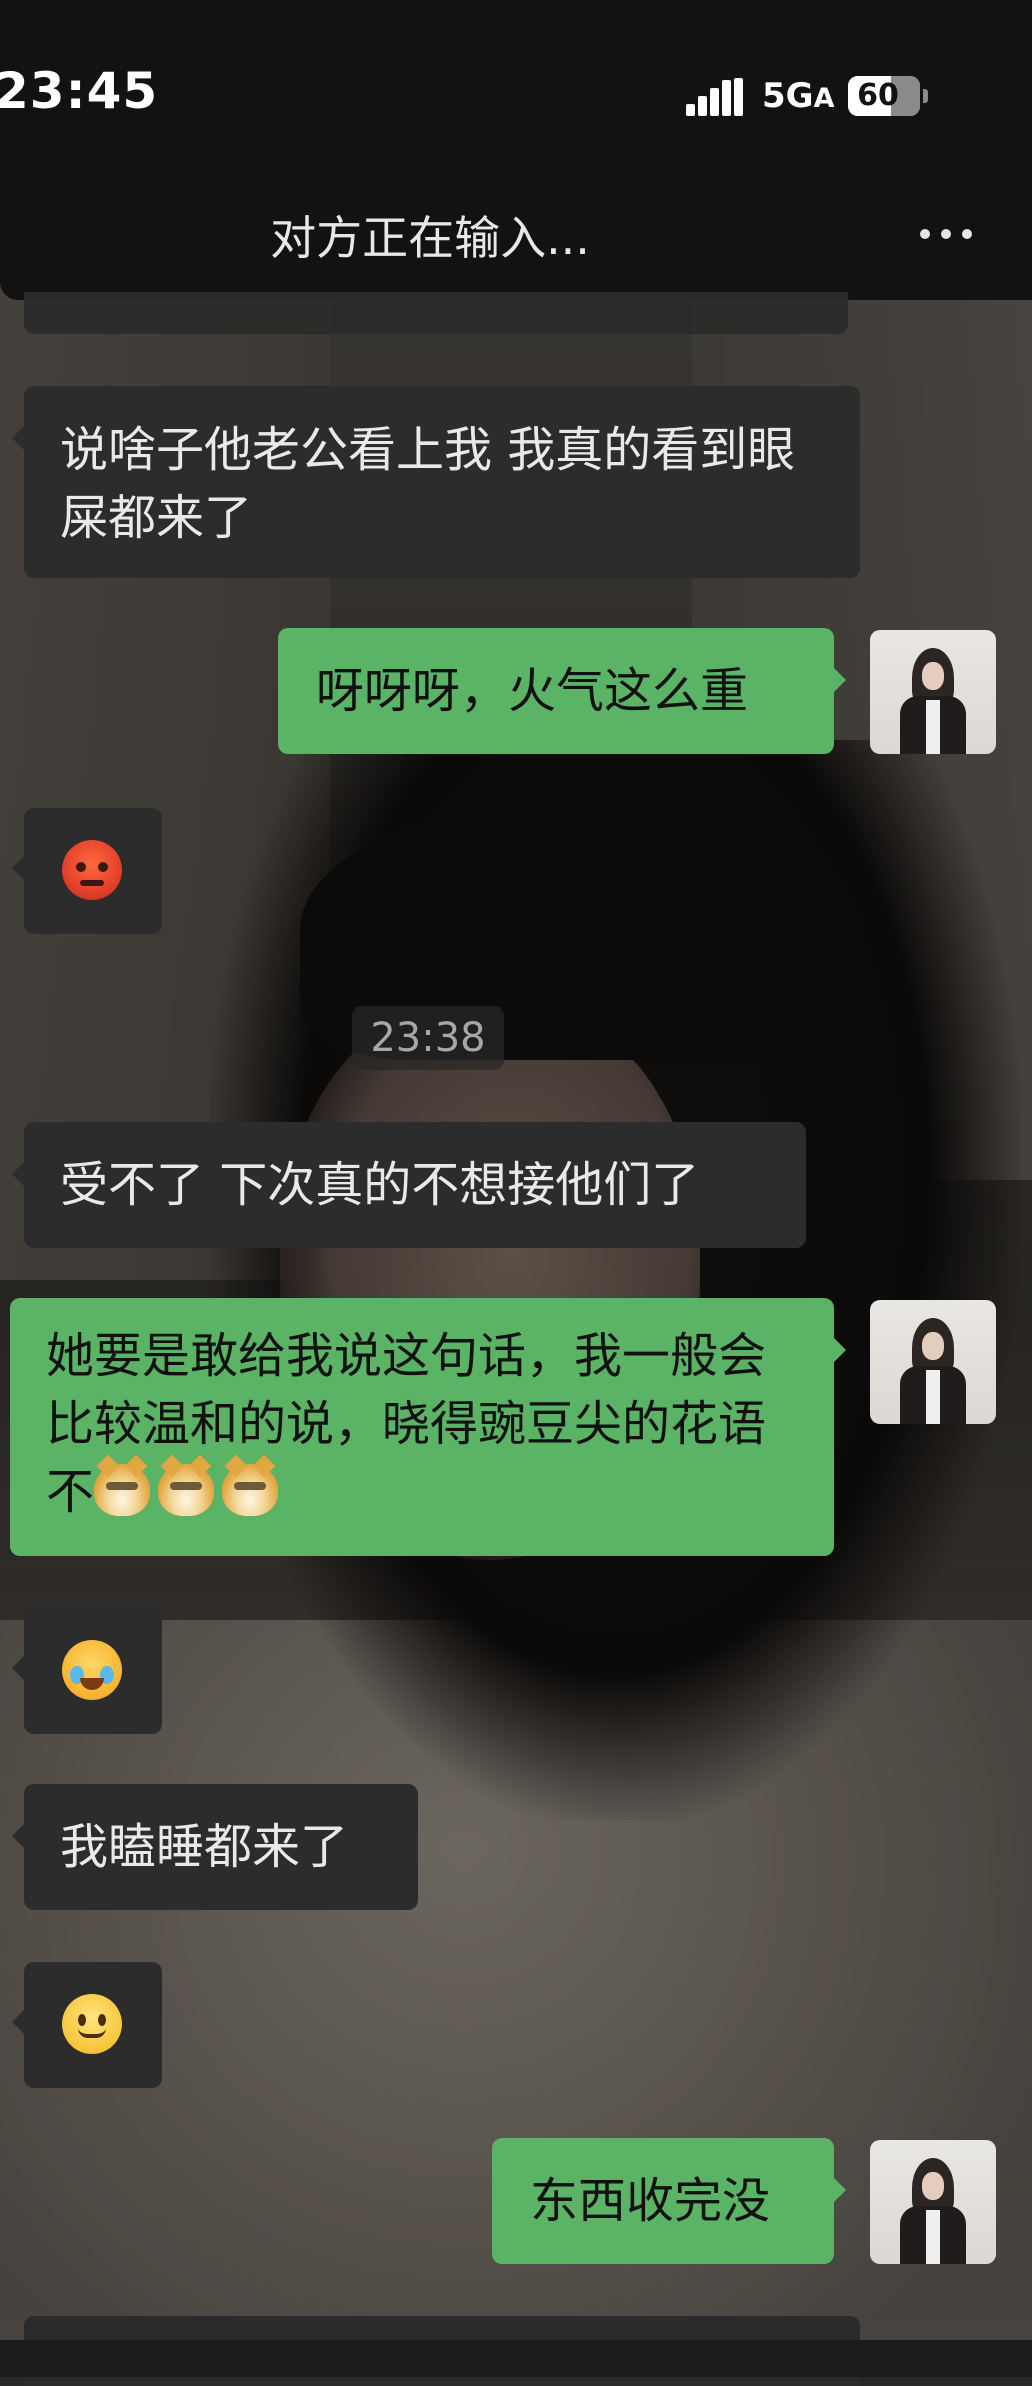 This screenshot has height=2386, width=1032. Describe the element at coordinates (798, 96) in the screenshot. I see `network-type: 5GA` at that location.